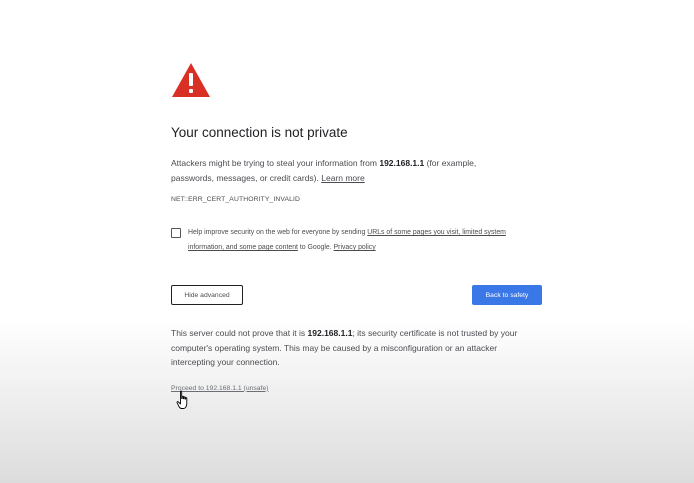 This screenshot has height=483, width=694. What do you see at coordinates (315, 247) in the screenshot?
I see `reporting-text-middle: to Google.` at bounding box center [315, 247].